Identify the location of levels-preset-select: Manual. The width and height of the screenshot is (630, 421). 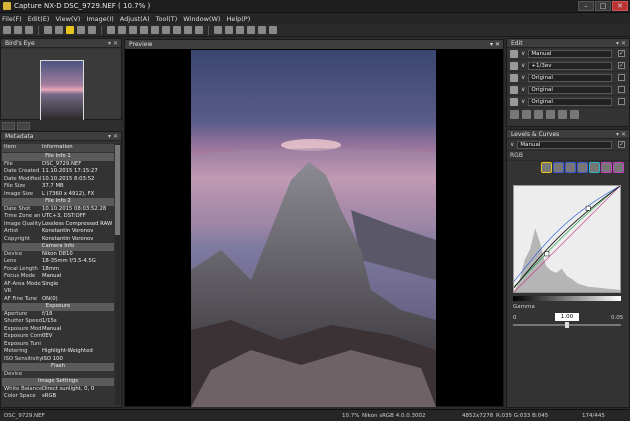
(565, 144).